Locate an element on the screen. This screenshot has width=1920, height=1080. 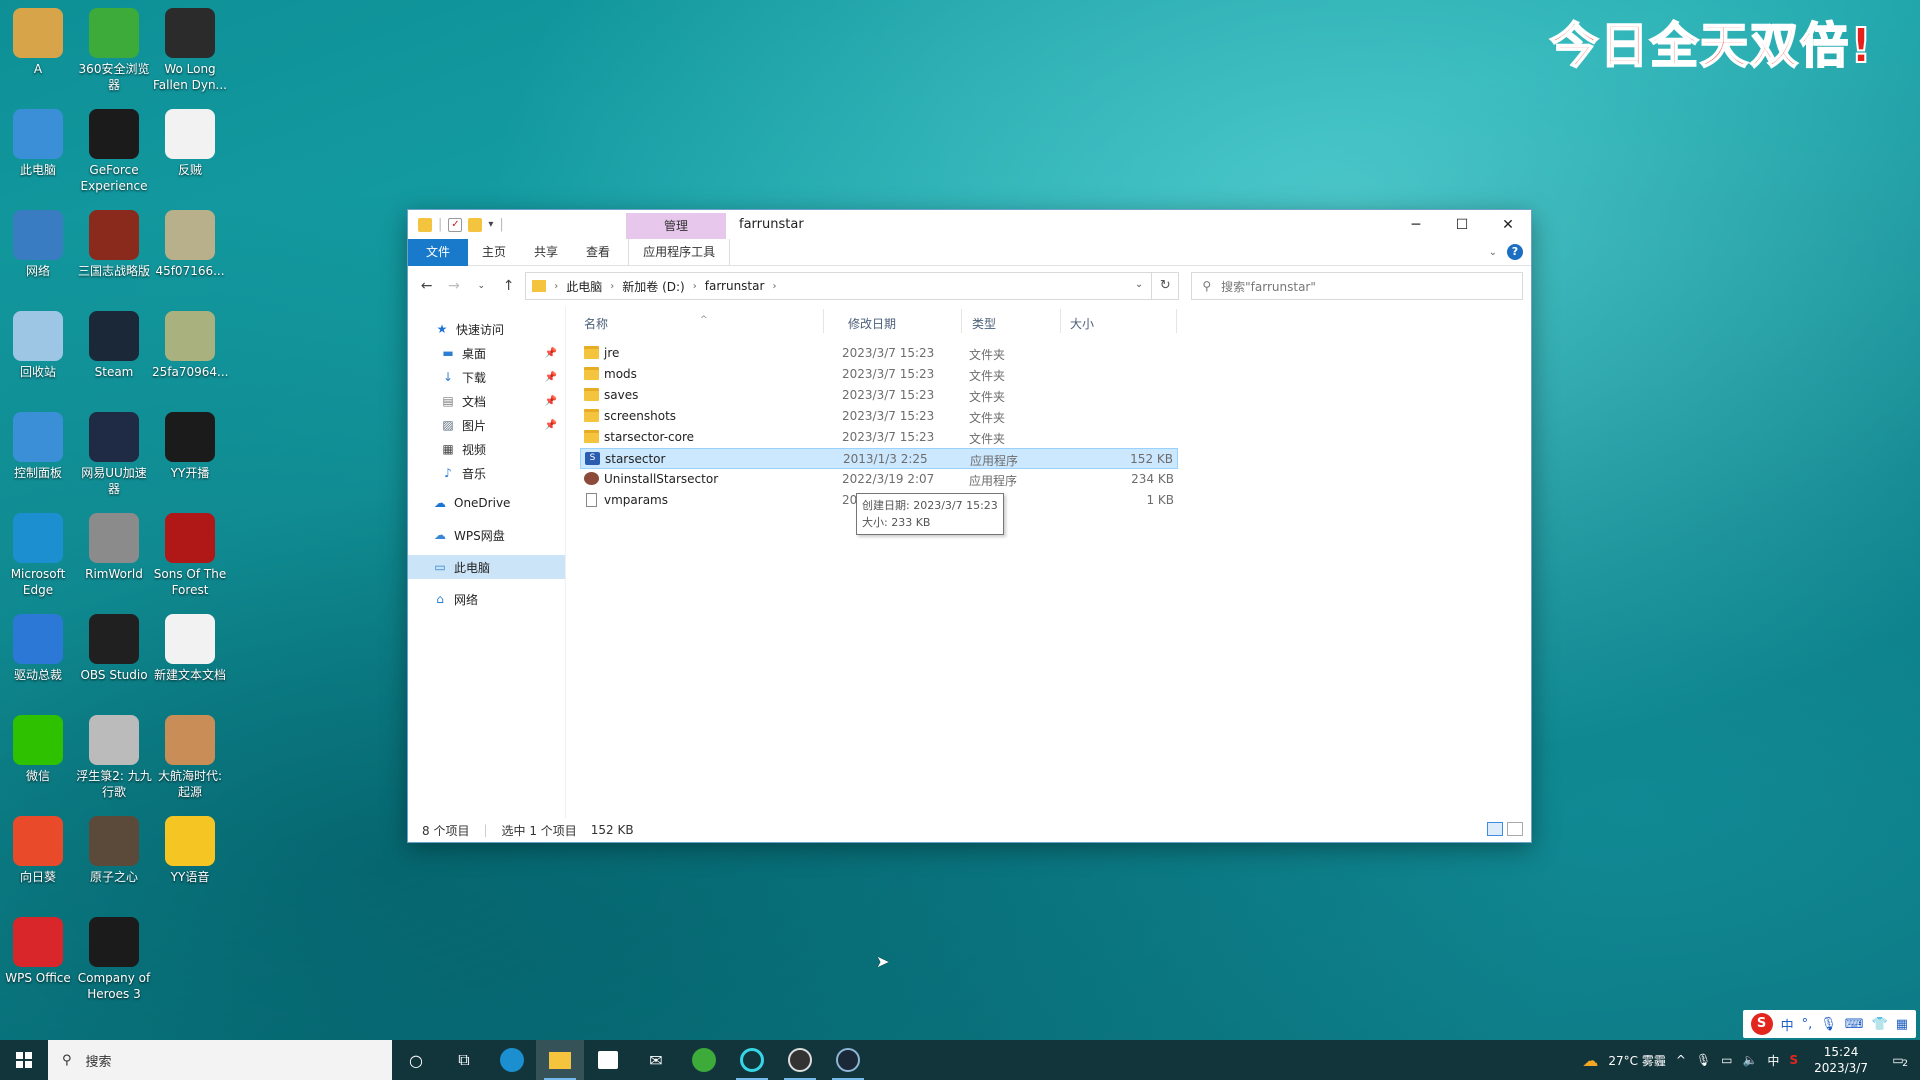
network-icon: ▭ is located at coordinates (1726, 1060).